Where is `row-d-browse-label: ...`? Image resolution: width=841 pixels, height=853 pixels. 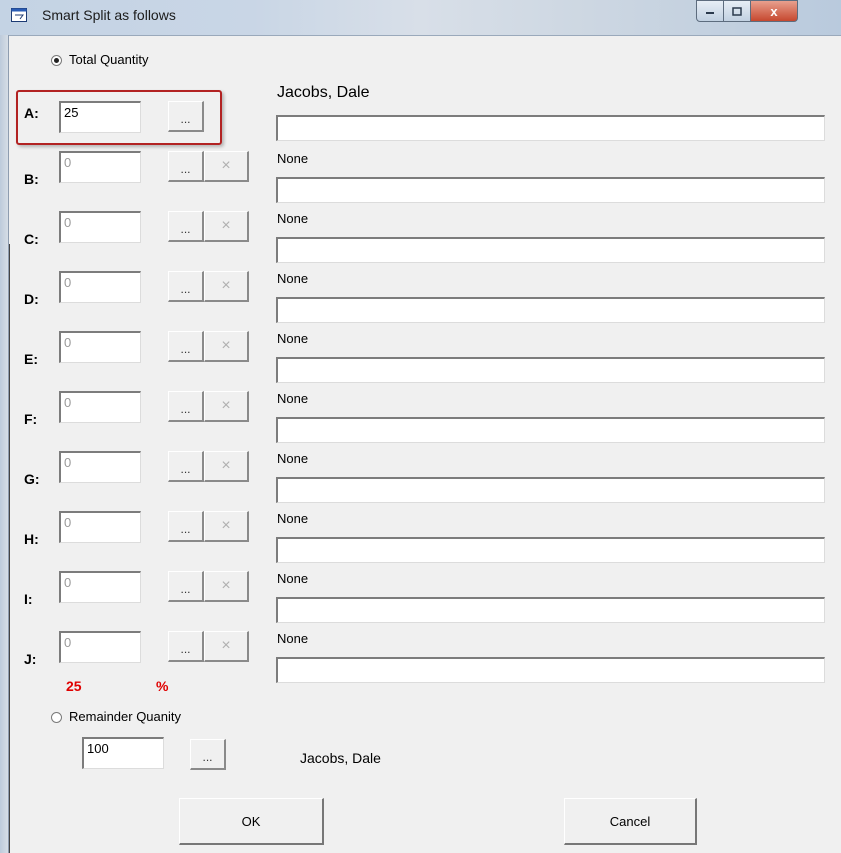
row-d-browse-label: ... is located at coordinates (185, 289).